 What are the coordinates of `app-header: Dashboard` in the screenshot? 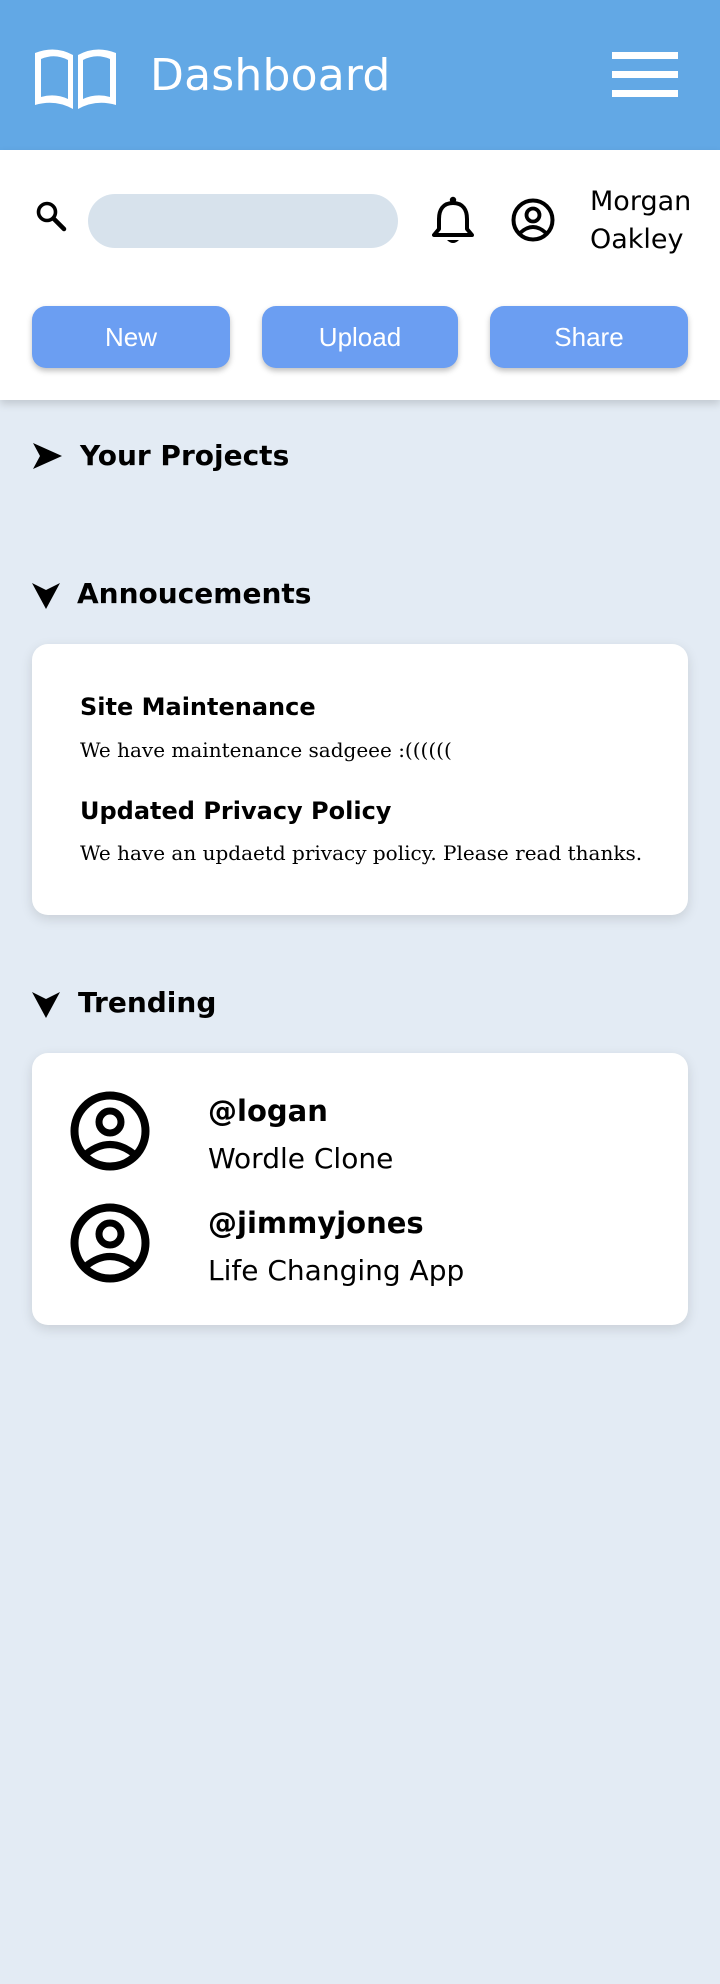 It's located at (360, 75).